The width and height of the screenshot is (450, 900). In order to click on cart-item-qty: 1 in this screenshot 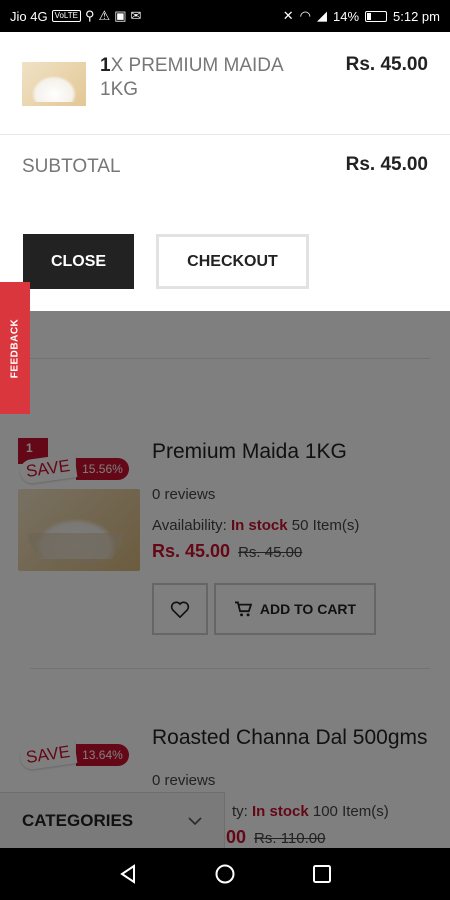, I will do `click(105, 65)`.